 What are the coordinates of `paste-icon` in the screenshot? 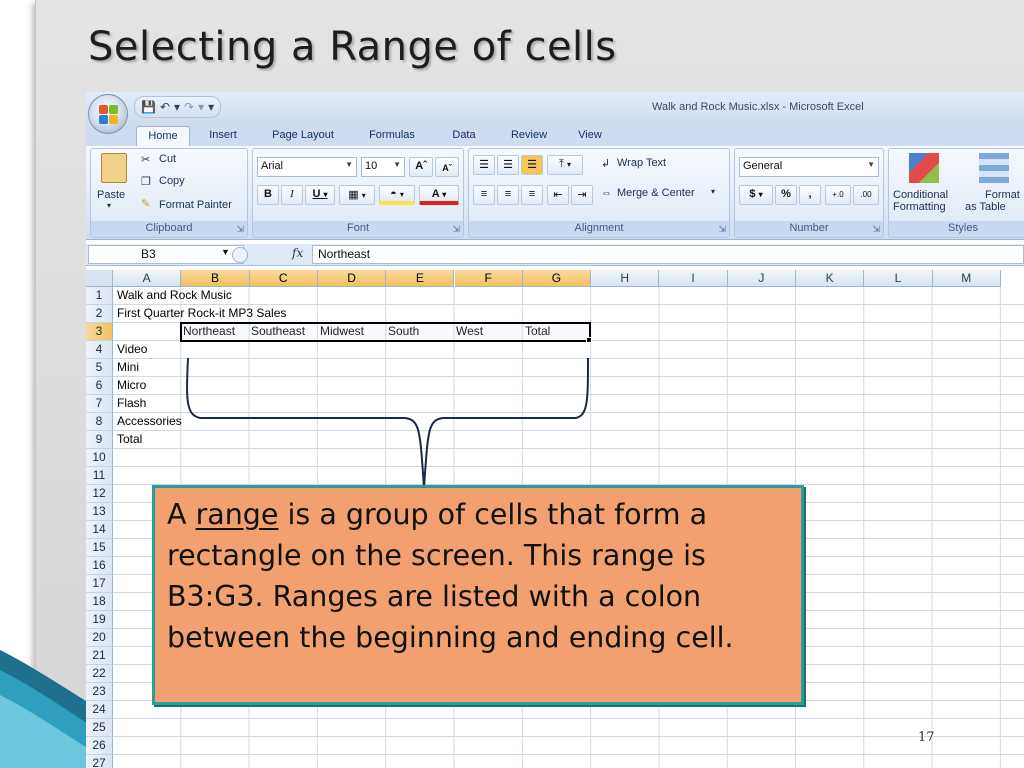 It's located at (114, 168).